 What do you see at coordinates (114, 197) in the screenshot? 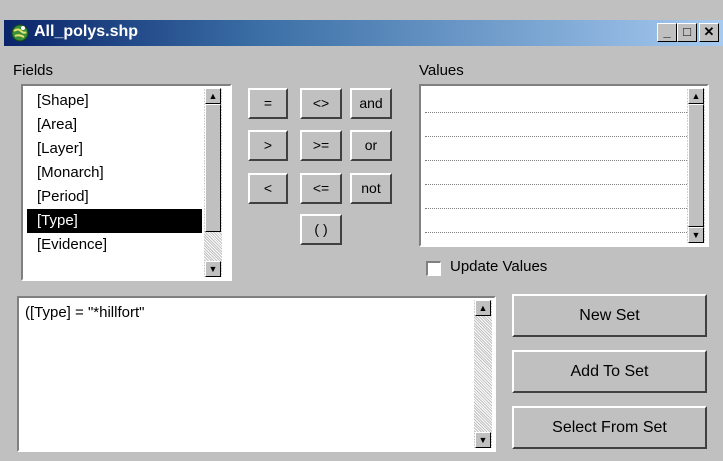
I see `field-item-period: [Period]` at bounding box center [114, 197].